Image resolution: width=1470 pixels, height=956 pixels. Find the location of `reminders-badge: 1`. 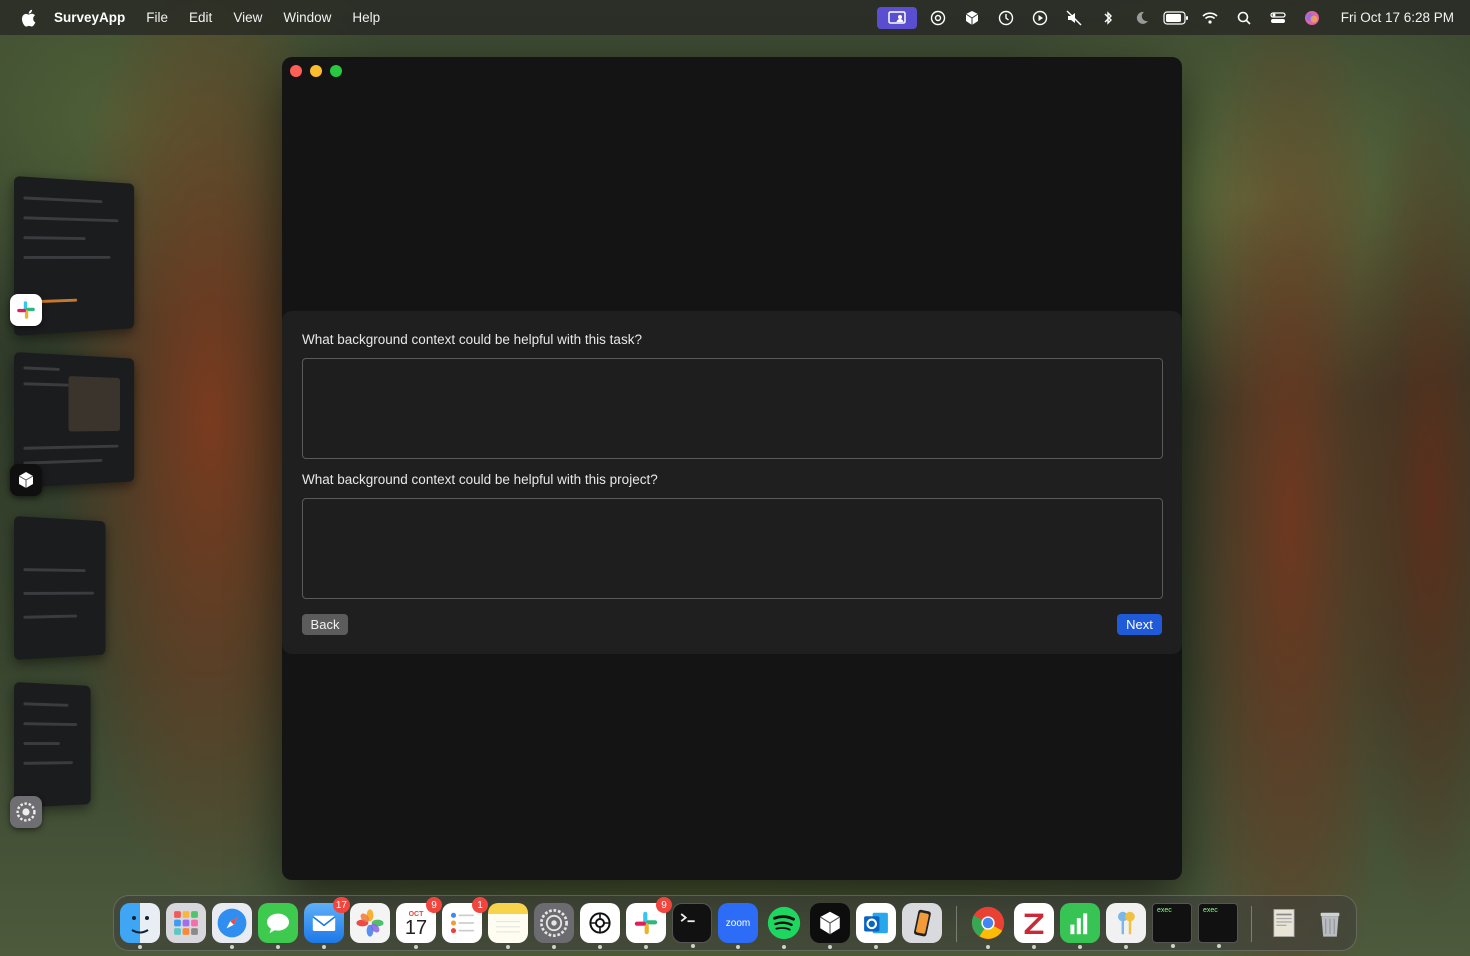

reminders-badge: 1 is located at coordinates (480, 905).